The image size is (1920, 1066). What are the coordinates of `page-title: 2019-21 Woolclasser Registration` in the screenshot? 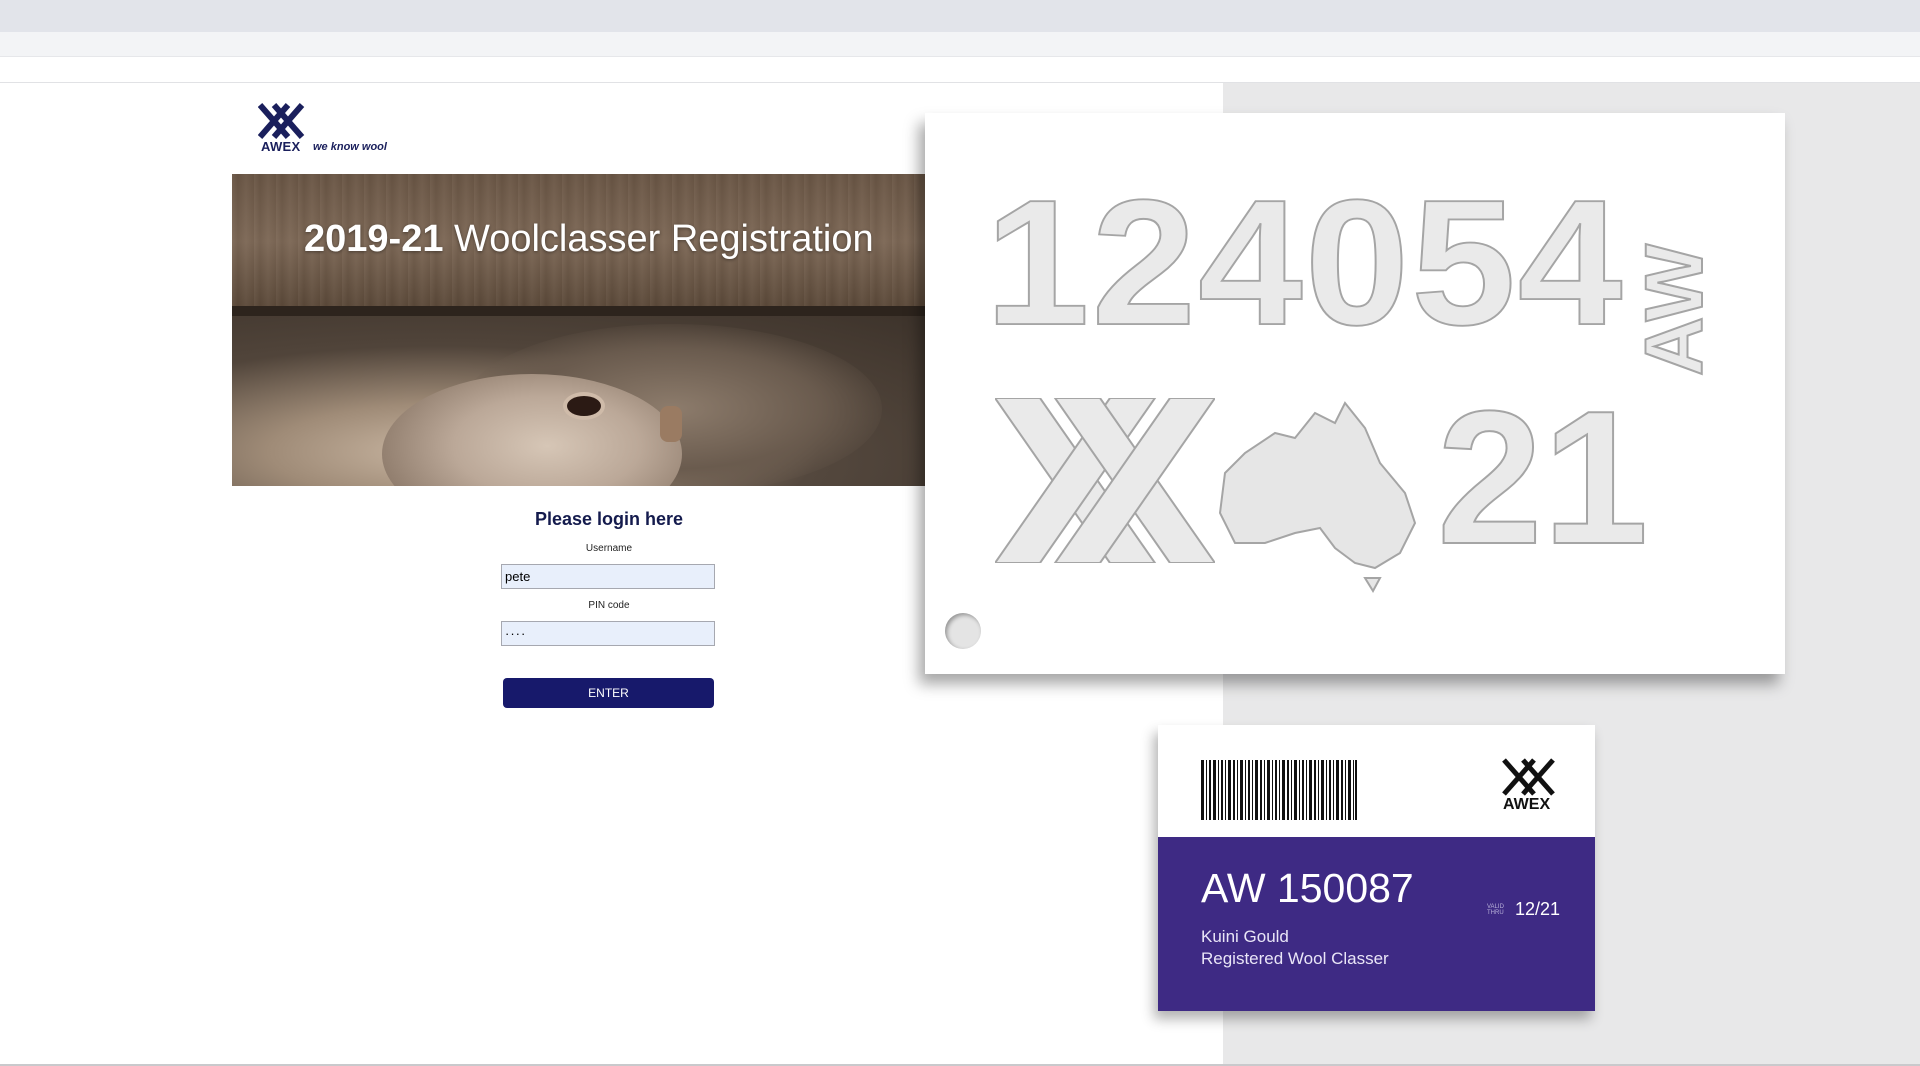 It's located at (589, 239).